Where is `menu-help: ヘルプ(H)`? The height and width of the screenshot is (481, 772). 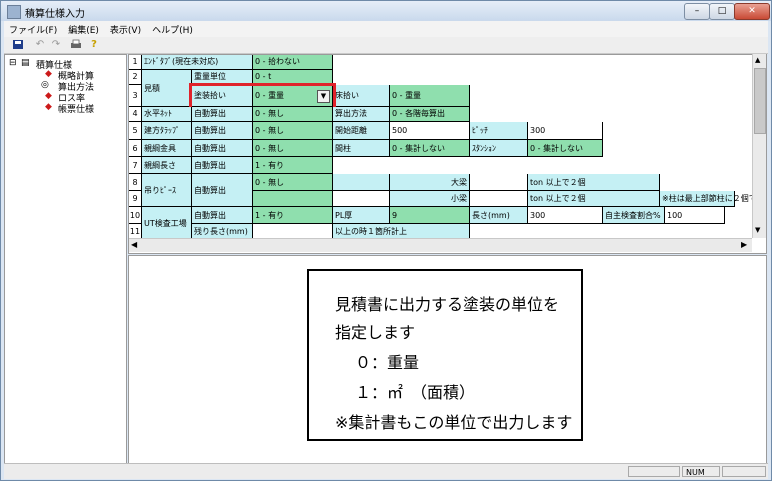 menu-help: ヘルプ(H) is located at coordinates (173, 28).